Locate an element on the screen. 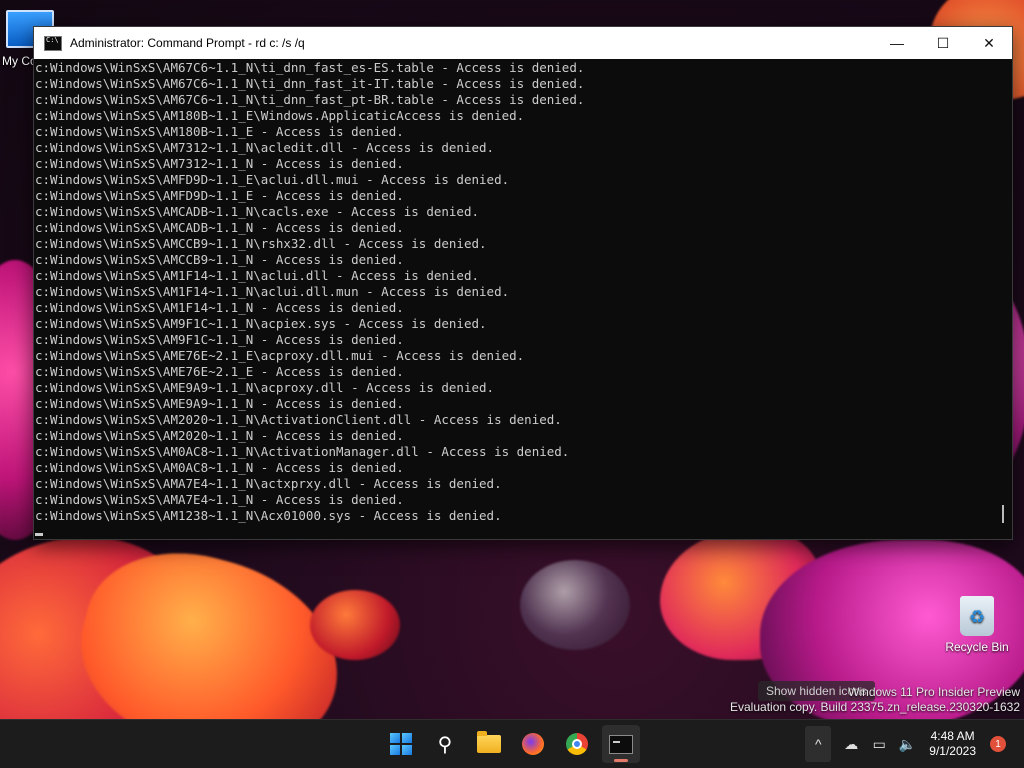 Image resolution: width=1024 pixels, height=768 pixels. scrollbar-thumb is located at coordinates (1003, 514).